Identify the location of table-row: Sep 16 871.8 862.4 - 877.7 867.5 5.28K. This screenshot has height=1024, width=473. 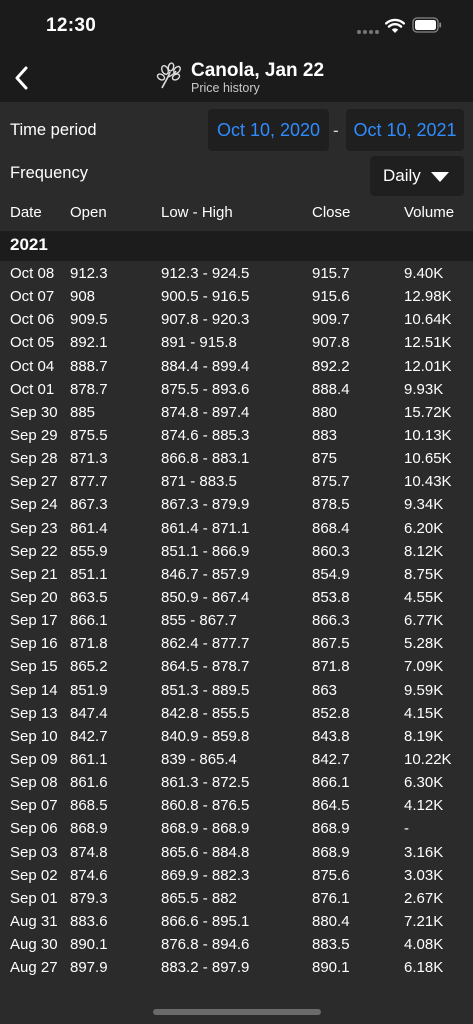
(236, 644).